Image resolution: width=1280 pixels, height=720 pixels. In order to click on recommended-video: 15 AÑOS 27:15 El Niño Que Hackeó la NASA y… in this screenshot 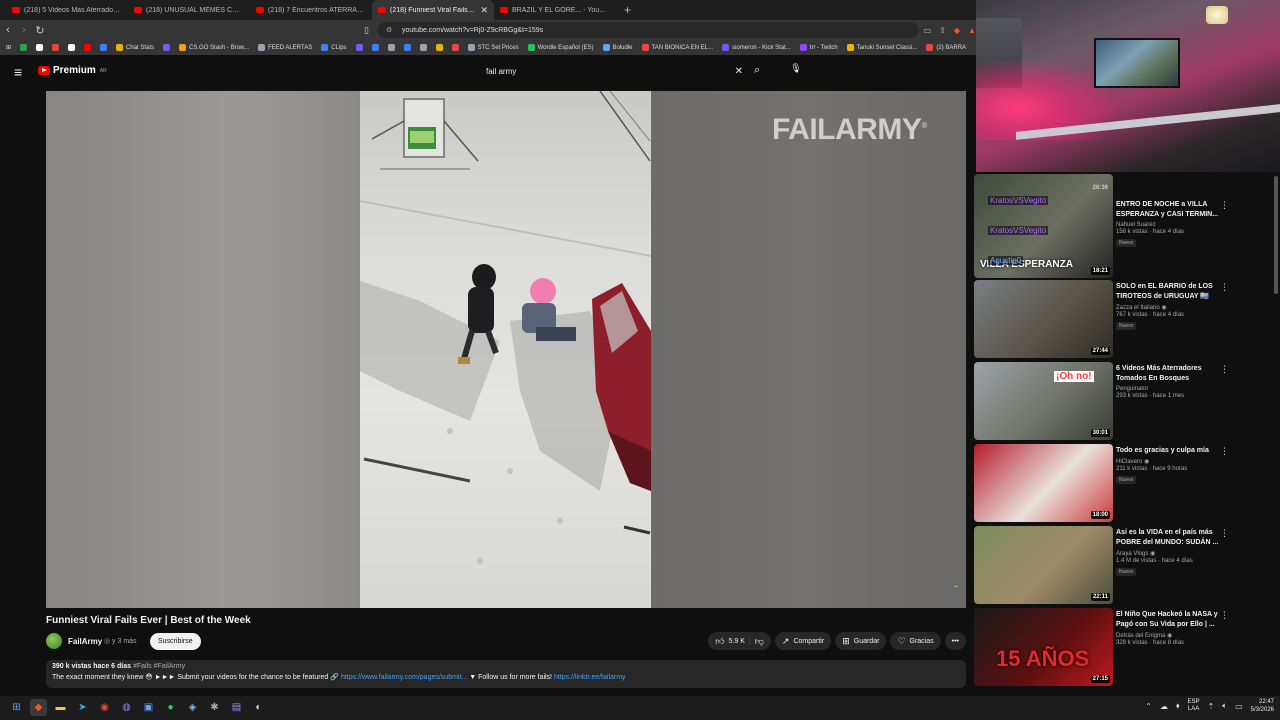, I will do `click(1122, 648)`.